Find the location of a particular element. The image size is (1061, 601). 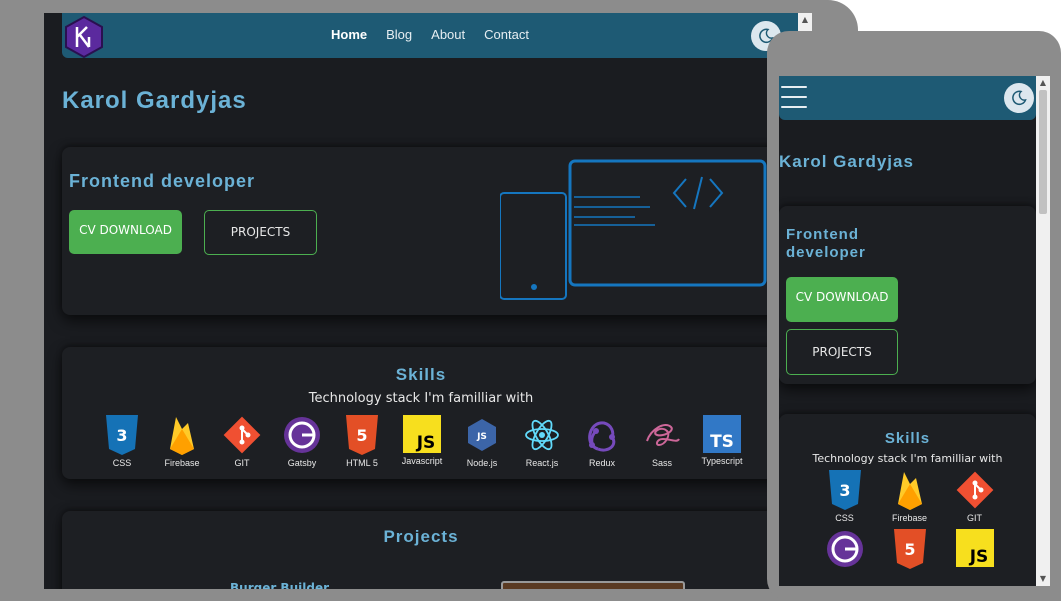

mobile-theme-toggle-button is located at coordinates (1019, 98).